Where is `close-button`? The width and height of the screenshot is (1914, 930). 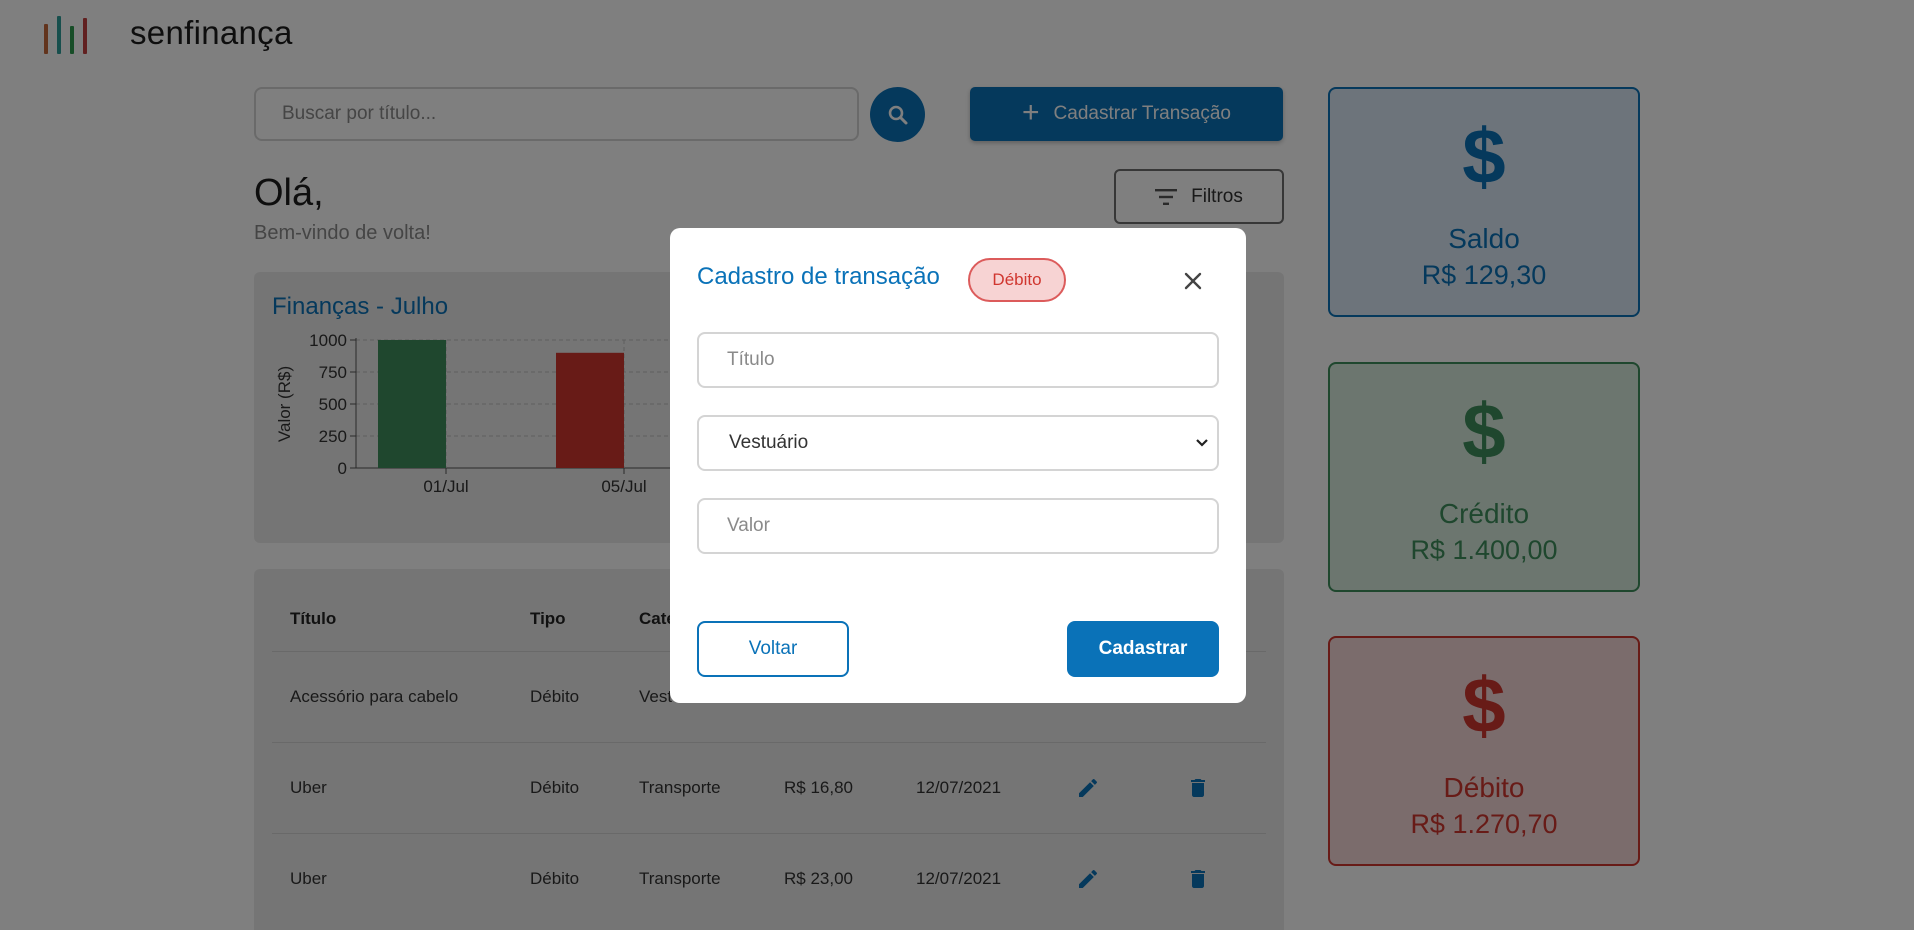
close-button is located at coordinates (1193, 281).